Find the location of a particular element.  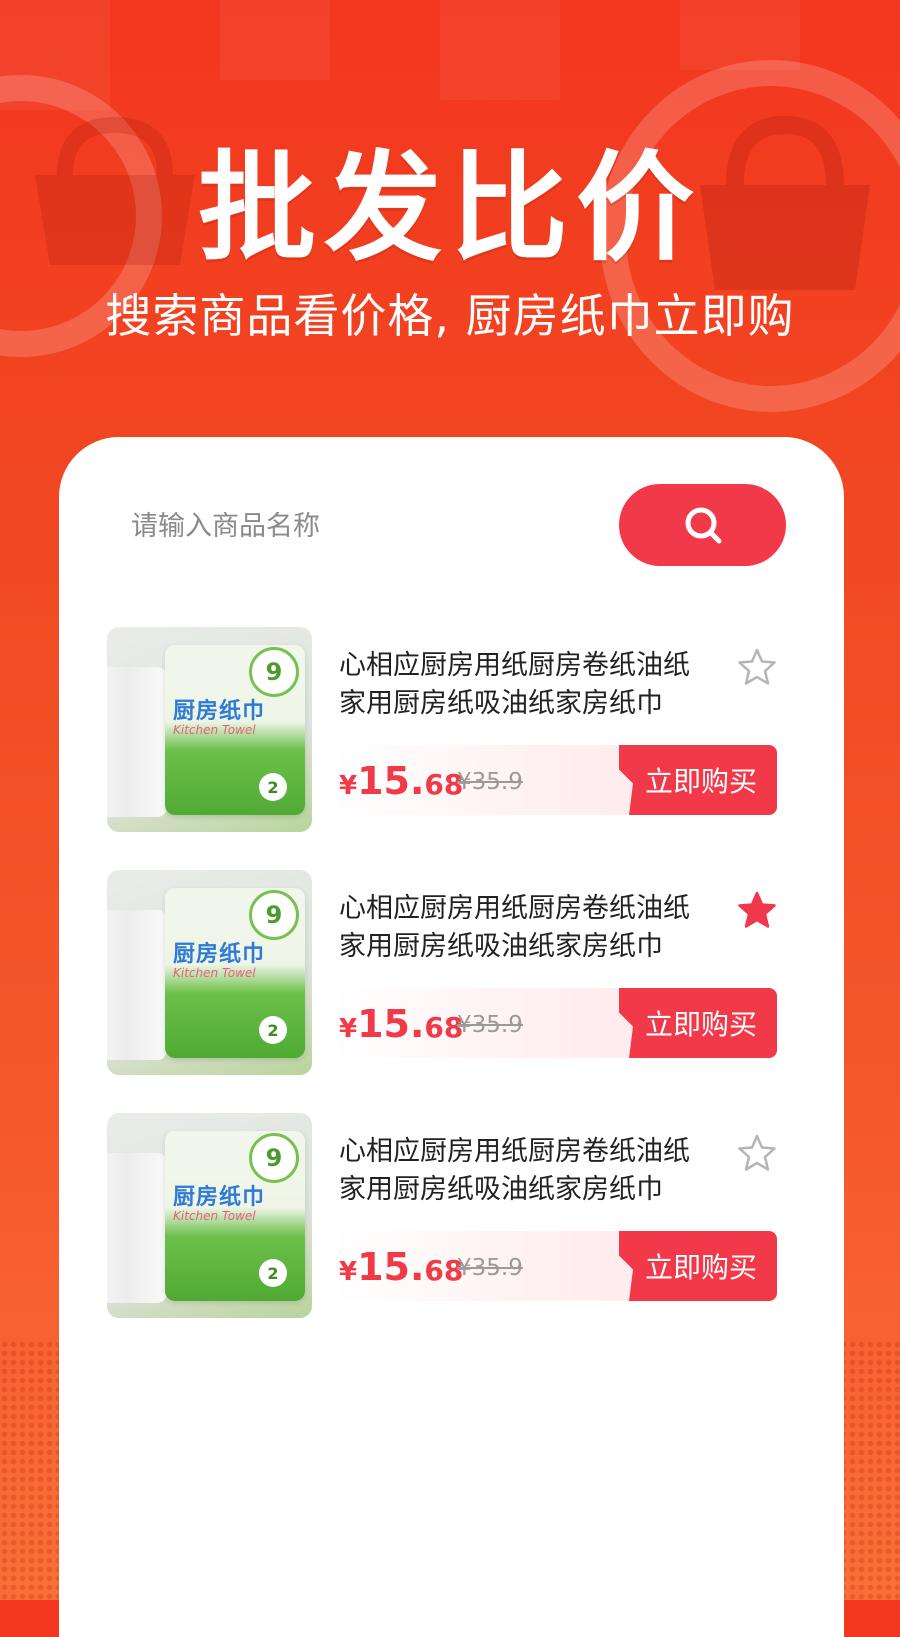

hero-title: 批发比价 is located at coordinates (449, 208).